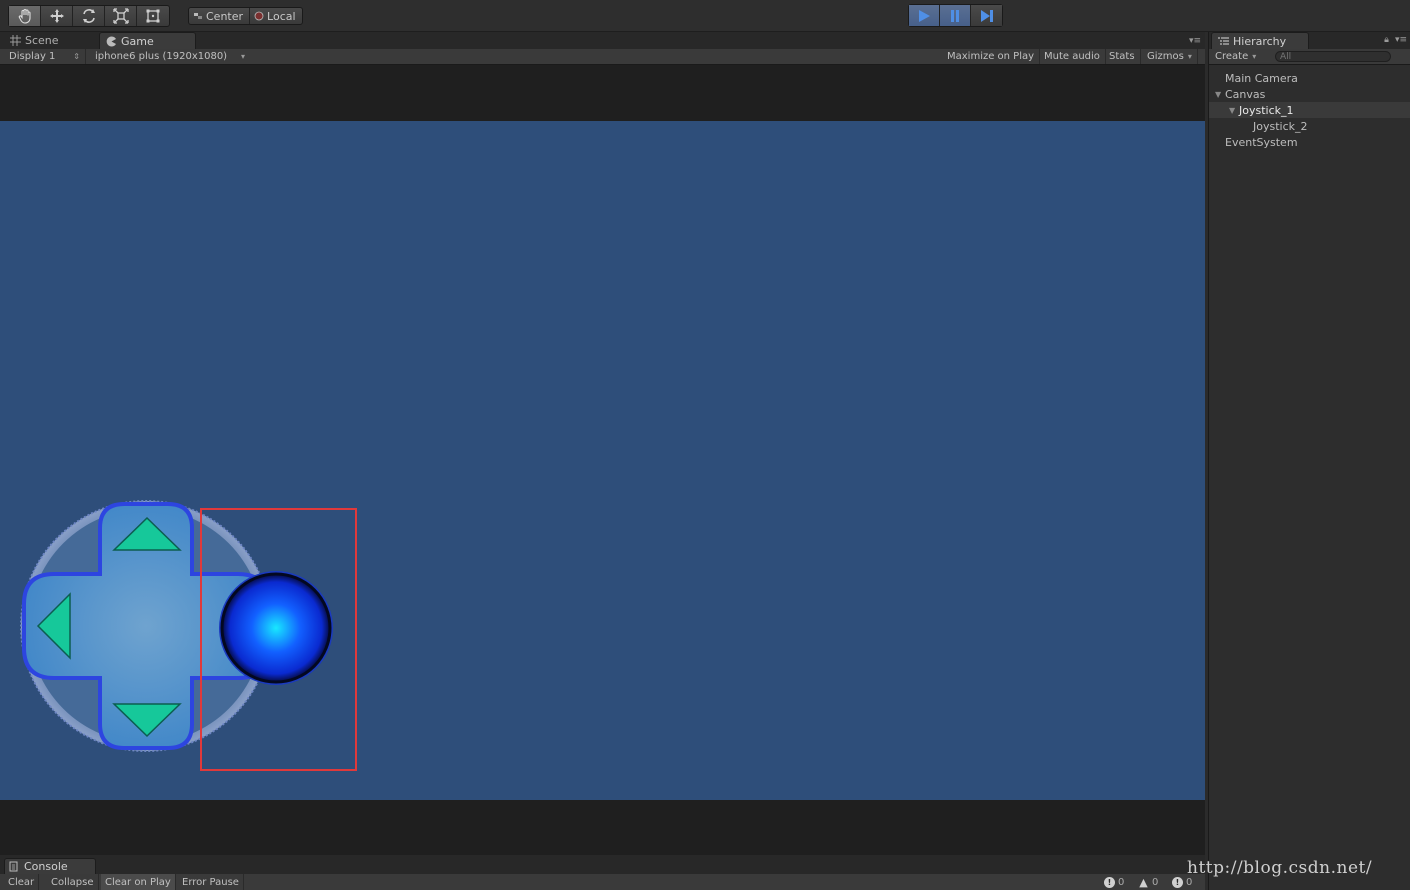 This screenshot has height=890, width=1410. What do you see at coordinates (1232, 56) in the screenshot?
I see `create-label: Create` at bounding box center [1232, 56].